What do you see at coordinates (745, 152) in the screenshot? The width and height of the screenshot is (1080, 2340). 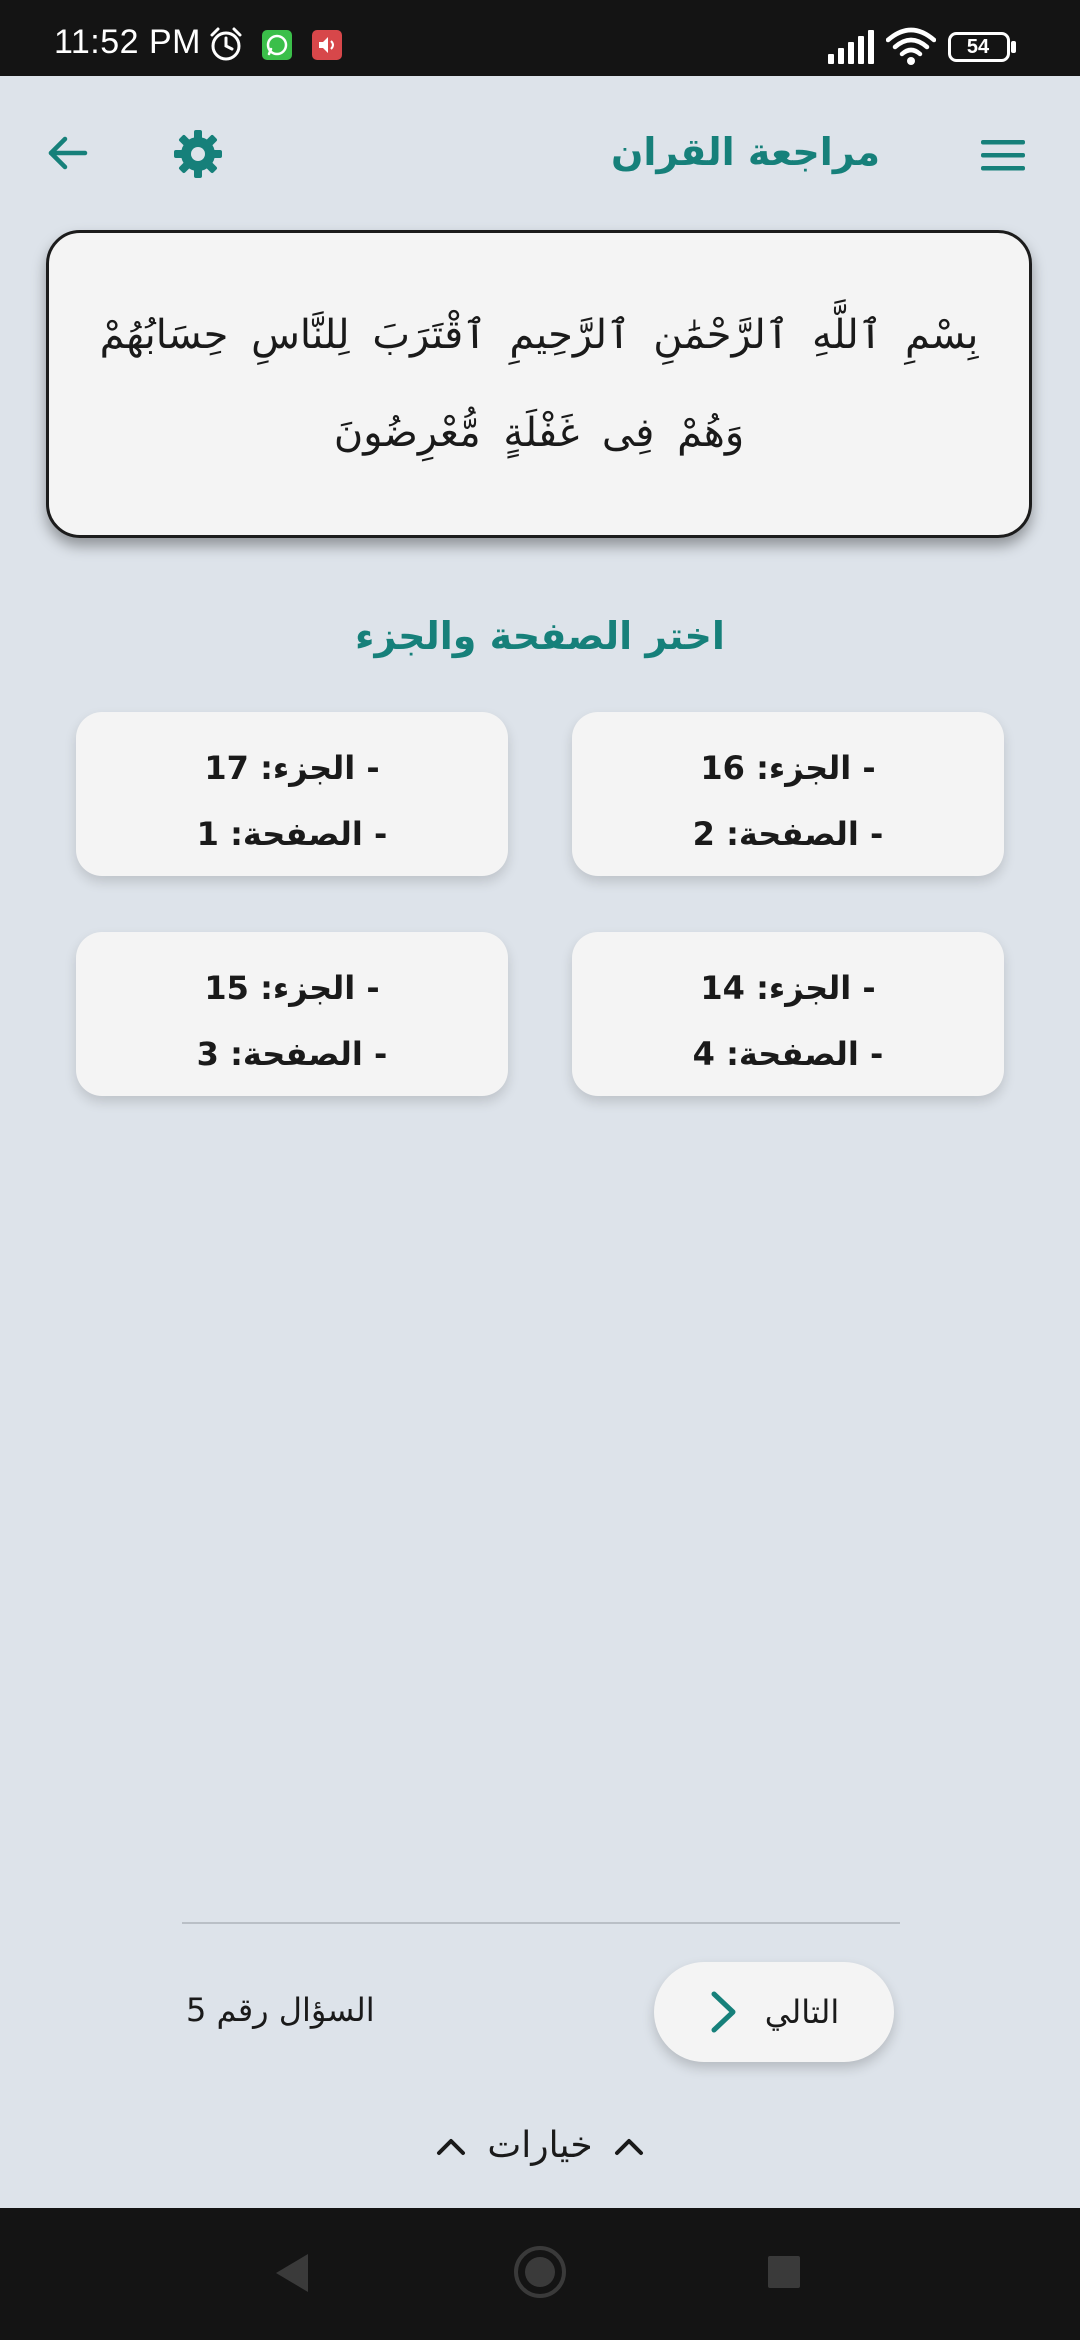 I see `page-title: مراجعة القران` at bounding box center [745, 152].